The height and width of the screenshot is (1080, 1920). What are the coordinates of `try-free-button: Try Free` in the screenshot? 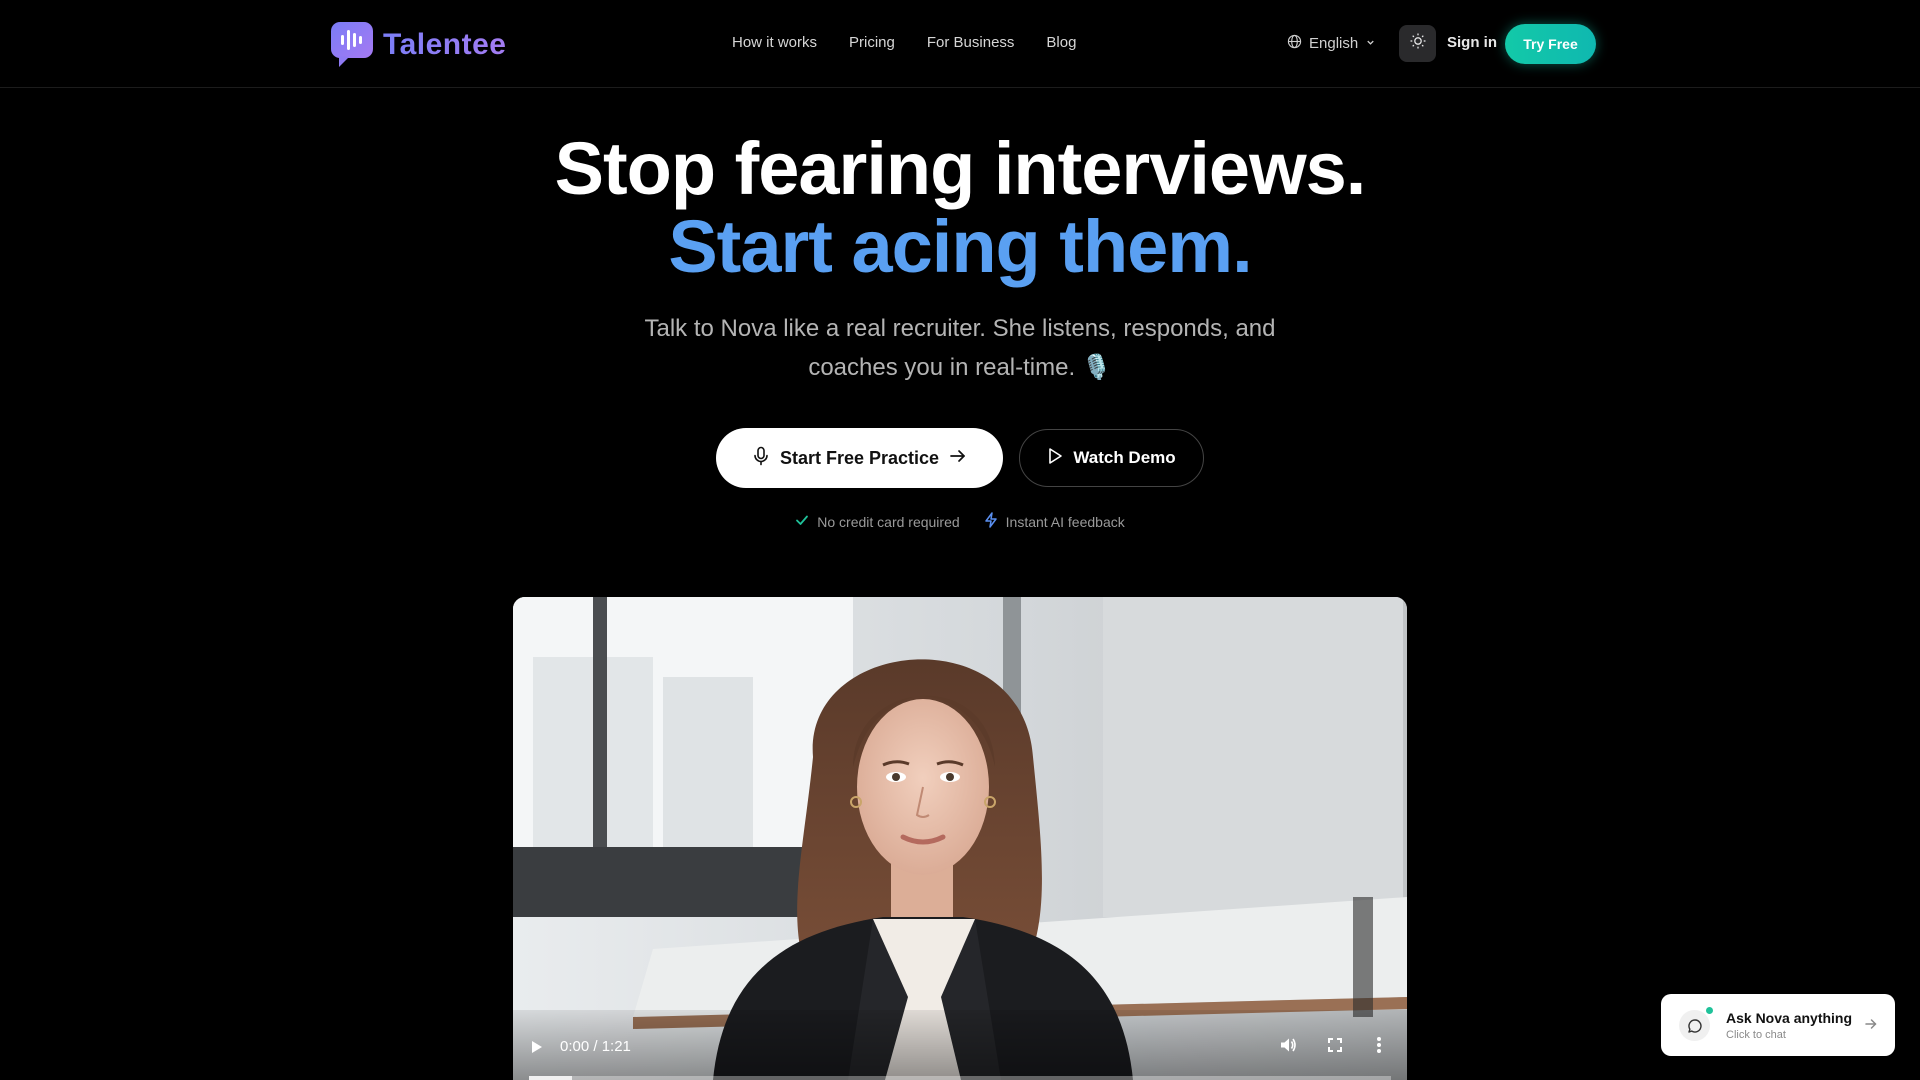 It's located at (1550, 44).